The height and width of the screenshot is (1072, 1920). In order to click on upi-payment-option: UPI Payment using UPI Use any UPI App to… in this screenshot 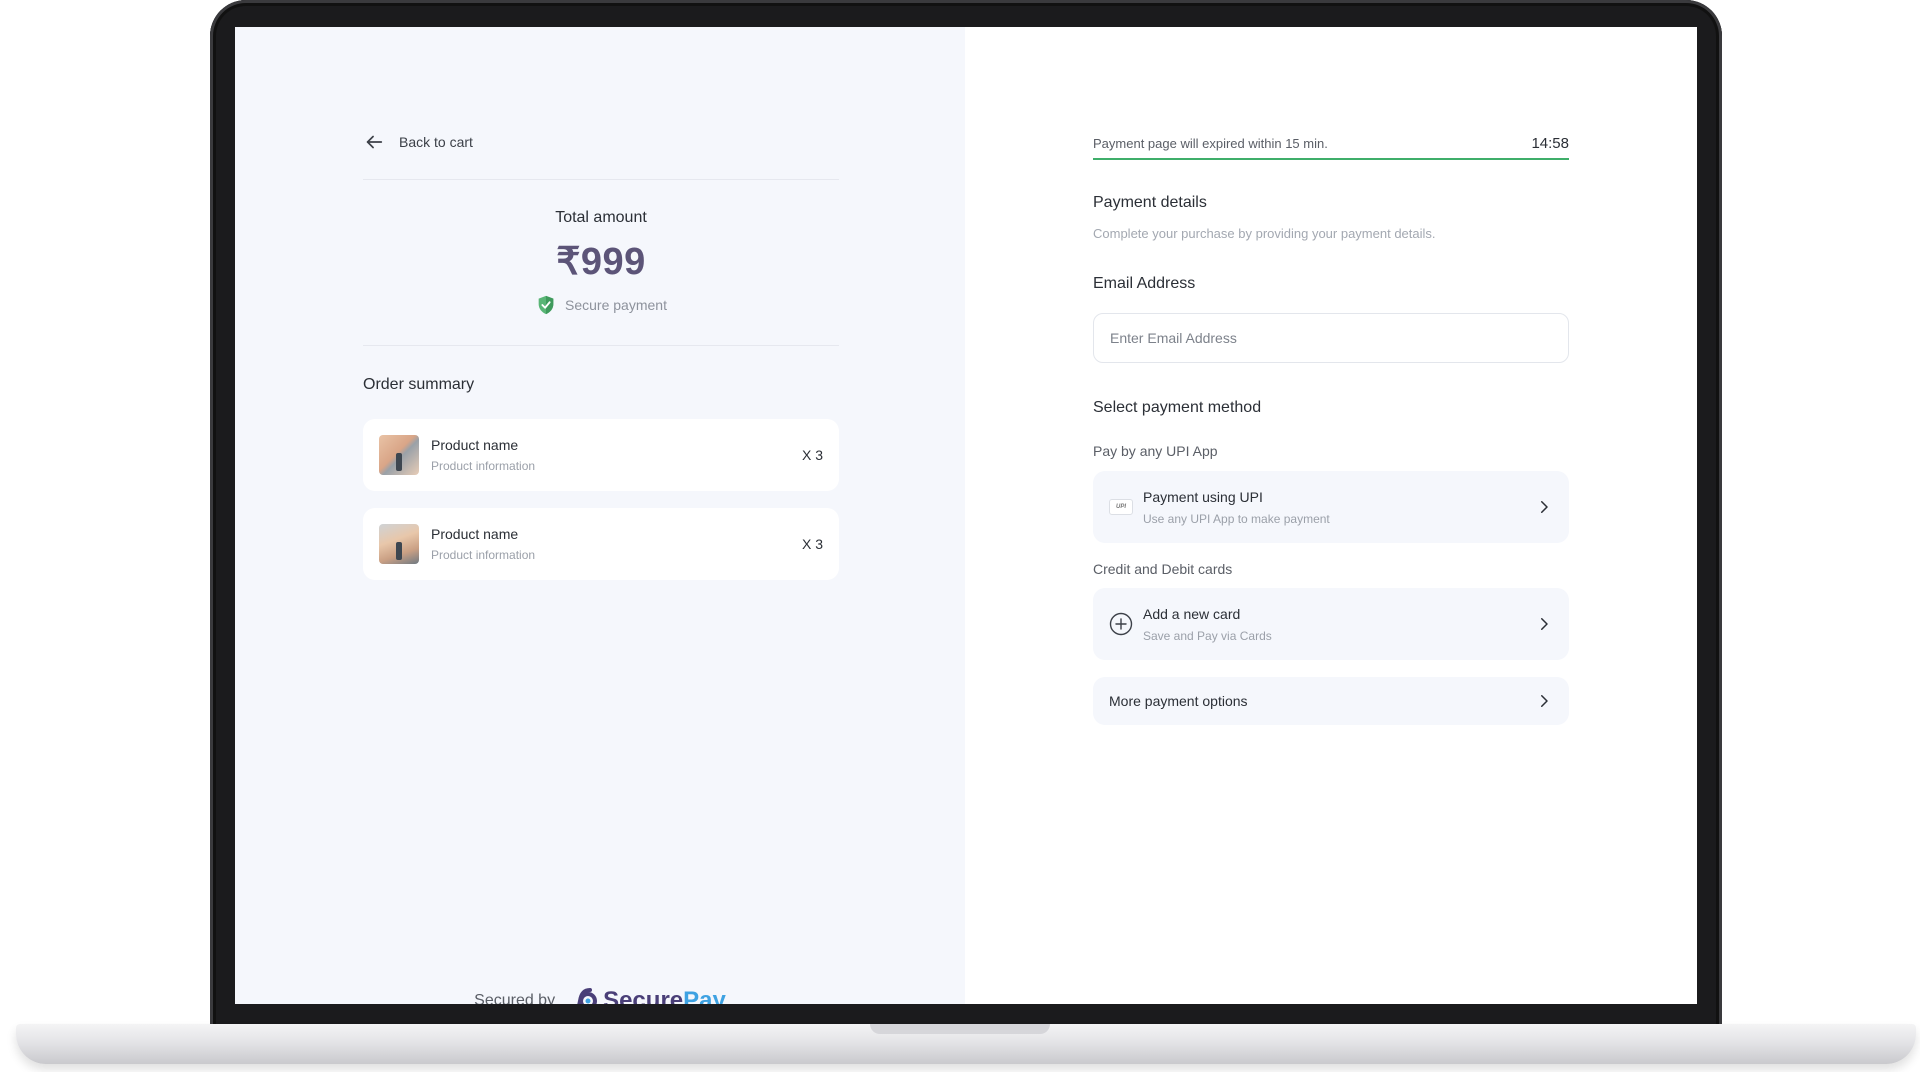, I will do `click(1331, 507)`.